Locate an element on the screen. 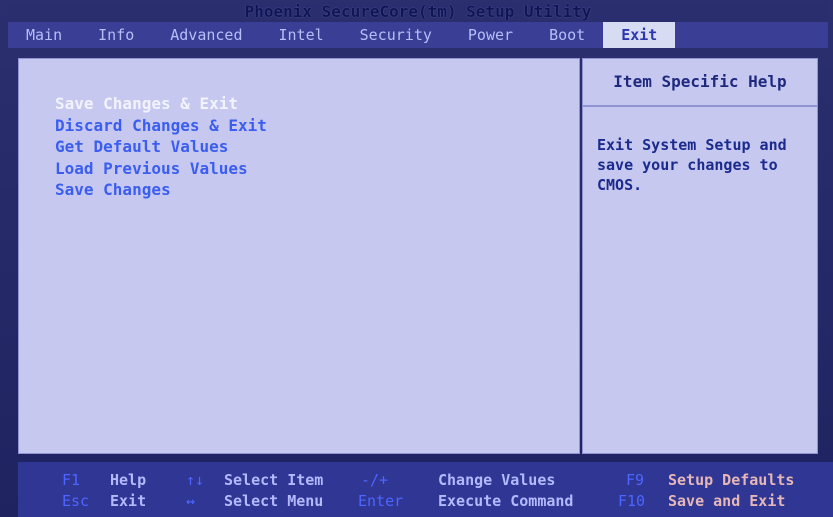 The height and width of the screenshot is (517, 833). option-load-previous-values: Load Previous Values is located at coordinates (161, 169).